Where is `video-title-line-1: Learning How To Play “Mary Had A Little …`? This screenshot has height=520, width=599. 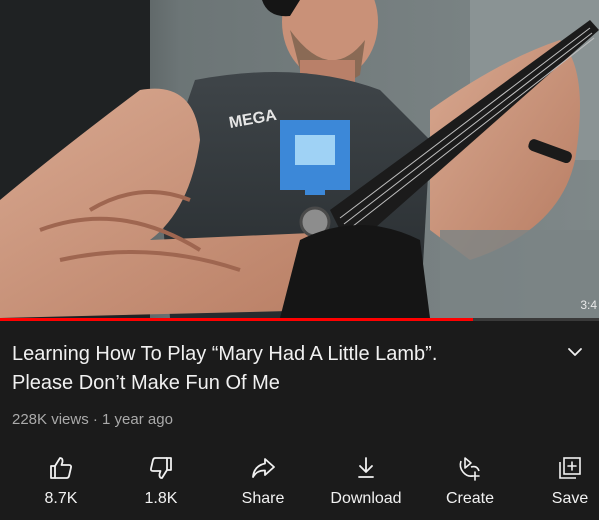
video-title-line-1: Learning How To Play “Mary Had A Little … is located at coordinates (225, 354).